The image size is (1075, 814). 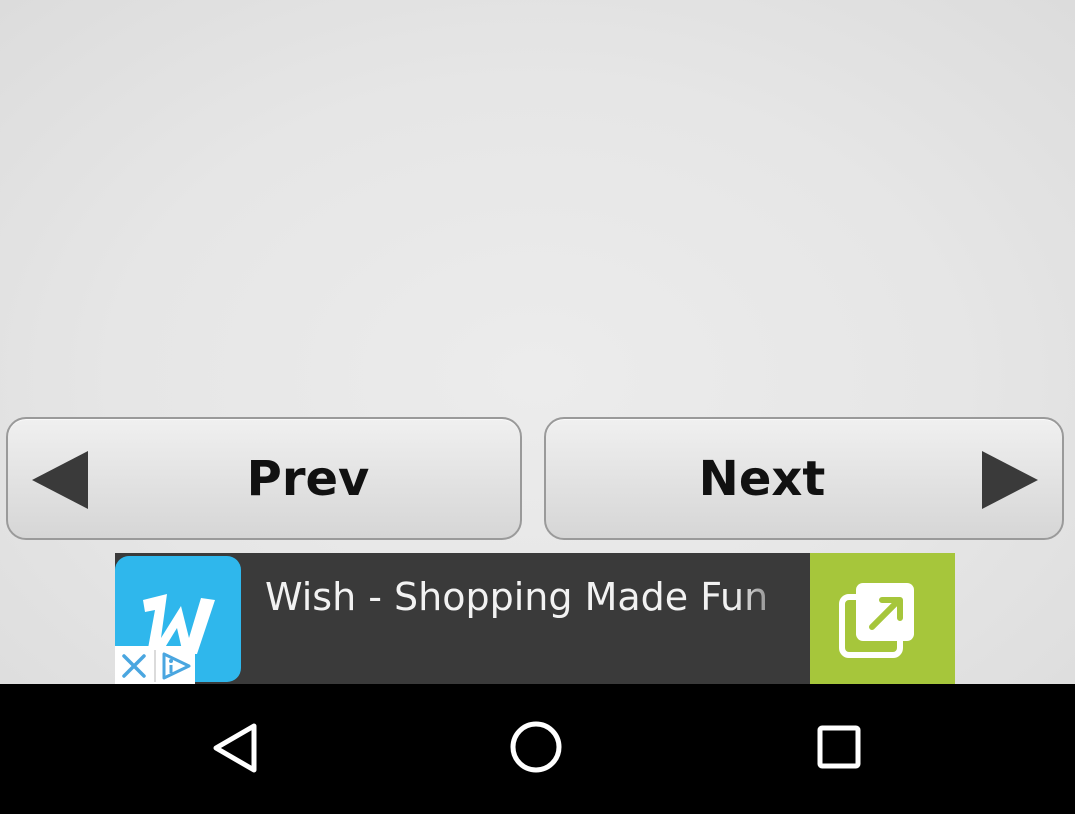 I want to click on next-button-label: Next, so click(x=762, y=478).